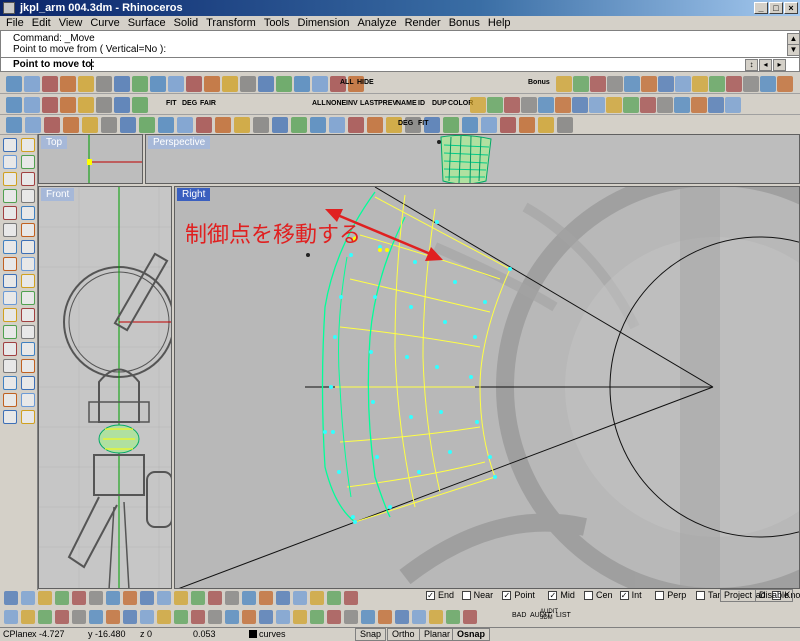  I want to click on toolbar-dup-button: DUP, so click(439, 103).